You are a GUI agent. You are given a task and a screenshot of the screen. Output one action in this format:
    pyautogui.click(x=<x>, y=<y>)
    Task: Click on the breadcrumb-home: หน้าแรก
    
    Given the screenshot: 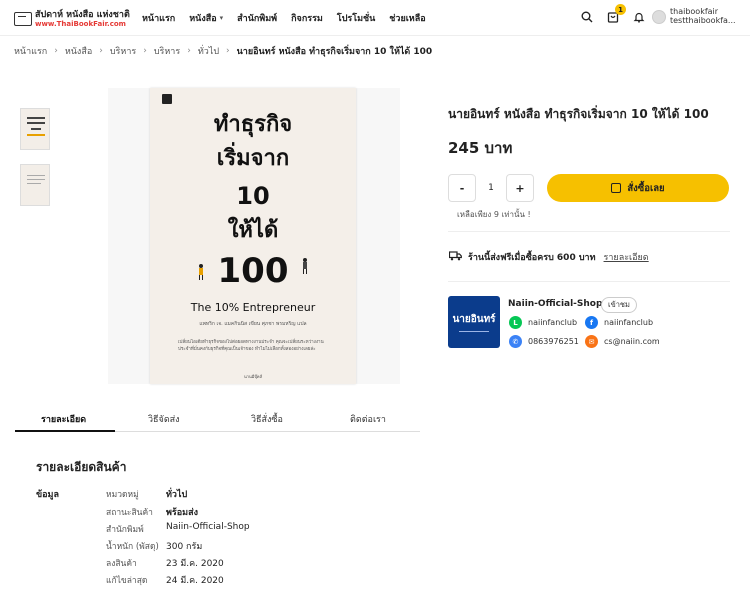 What is the action you would take?
    pyautogui.click(x=30, y=51)
    